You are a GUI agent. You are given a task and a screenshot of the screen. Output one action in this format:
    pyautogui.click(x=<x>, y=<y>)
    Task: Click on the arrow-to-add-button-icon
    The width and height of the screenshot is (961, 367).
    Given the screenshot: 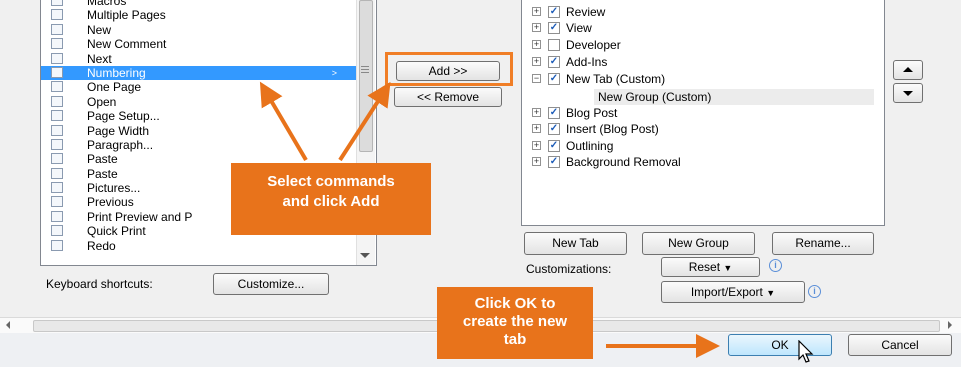 What is the action you would take?
    pyautogui.click(x=364, y=121)
    